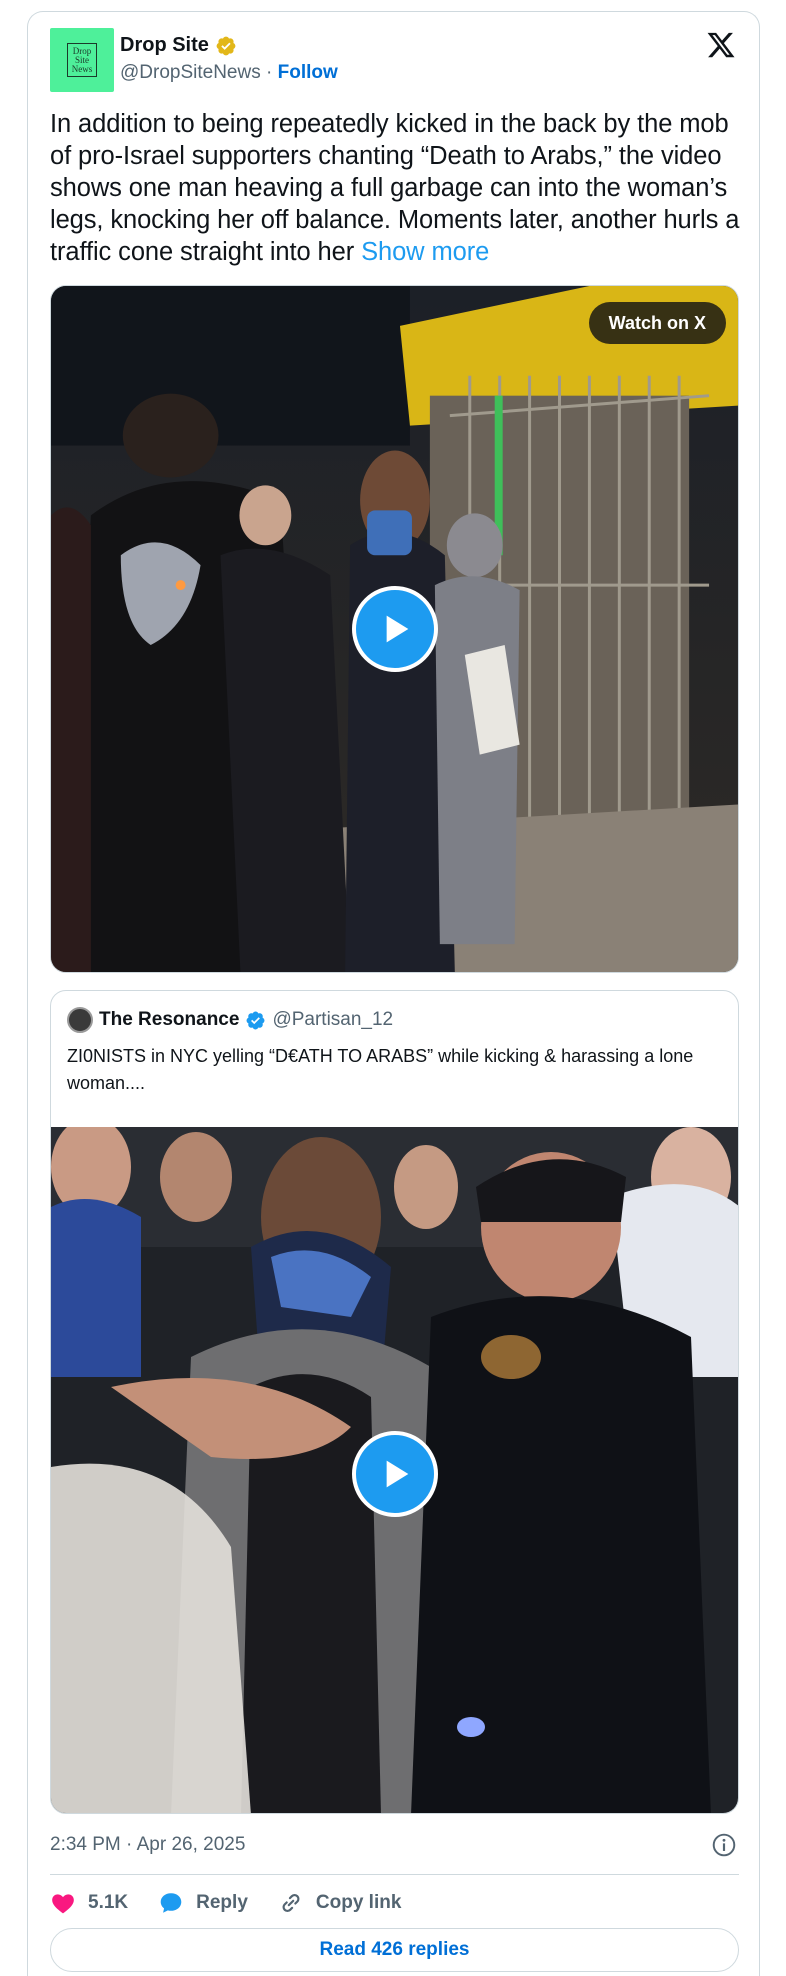  What do you see at coordinates (164, 45) in the screenshot?
I see `author-name: Drop Site` at bounding box center [164, 45].